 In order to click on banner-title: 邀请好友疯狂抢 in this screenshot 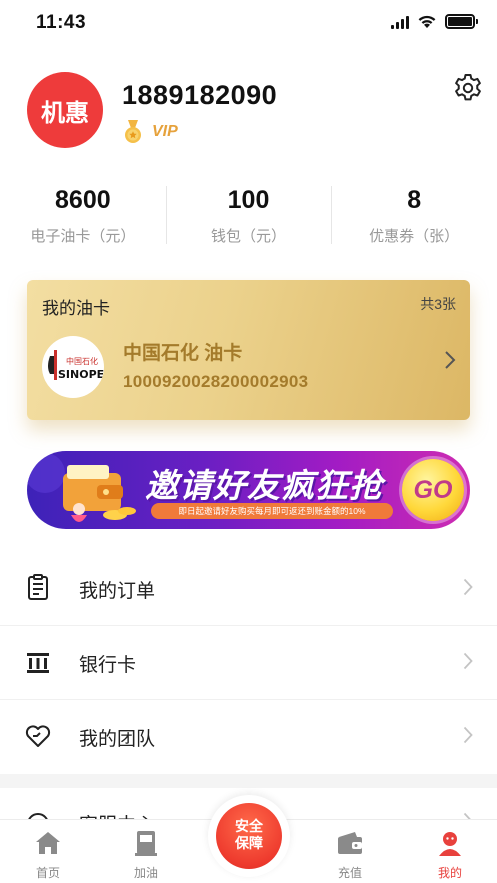, I will do `click(264, 485)`.